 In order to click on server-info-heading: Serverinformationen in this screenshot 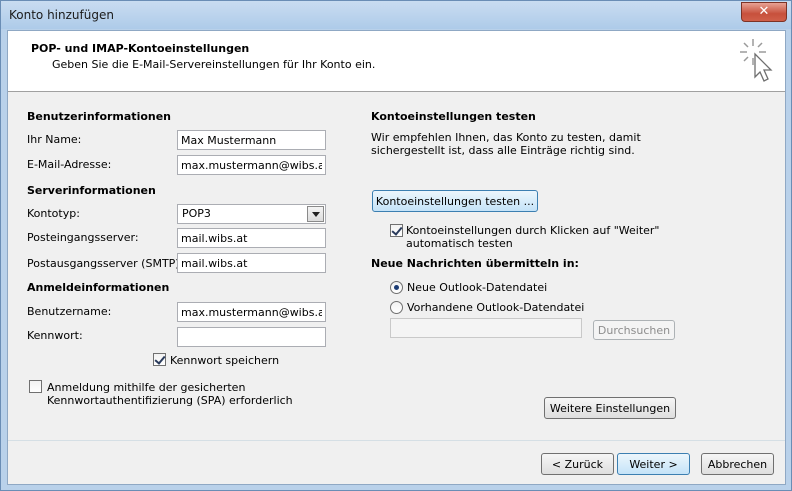, I will do `click(91, 190)`.